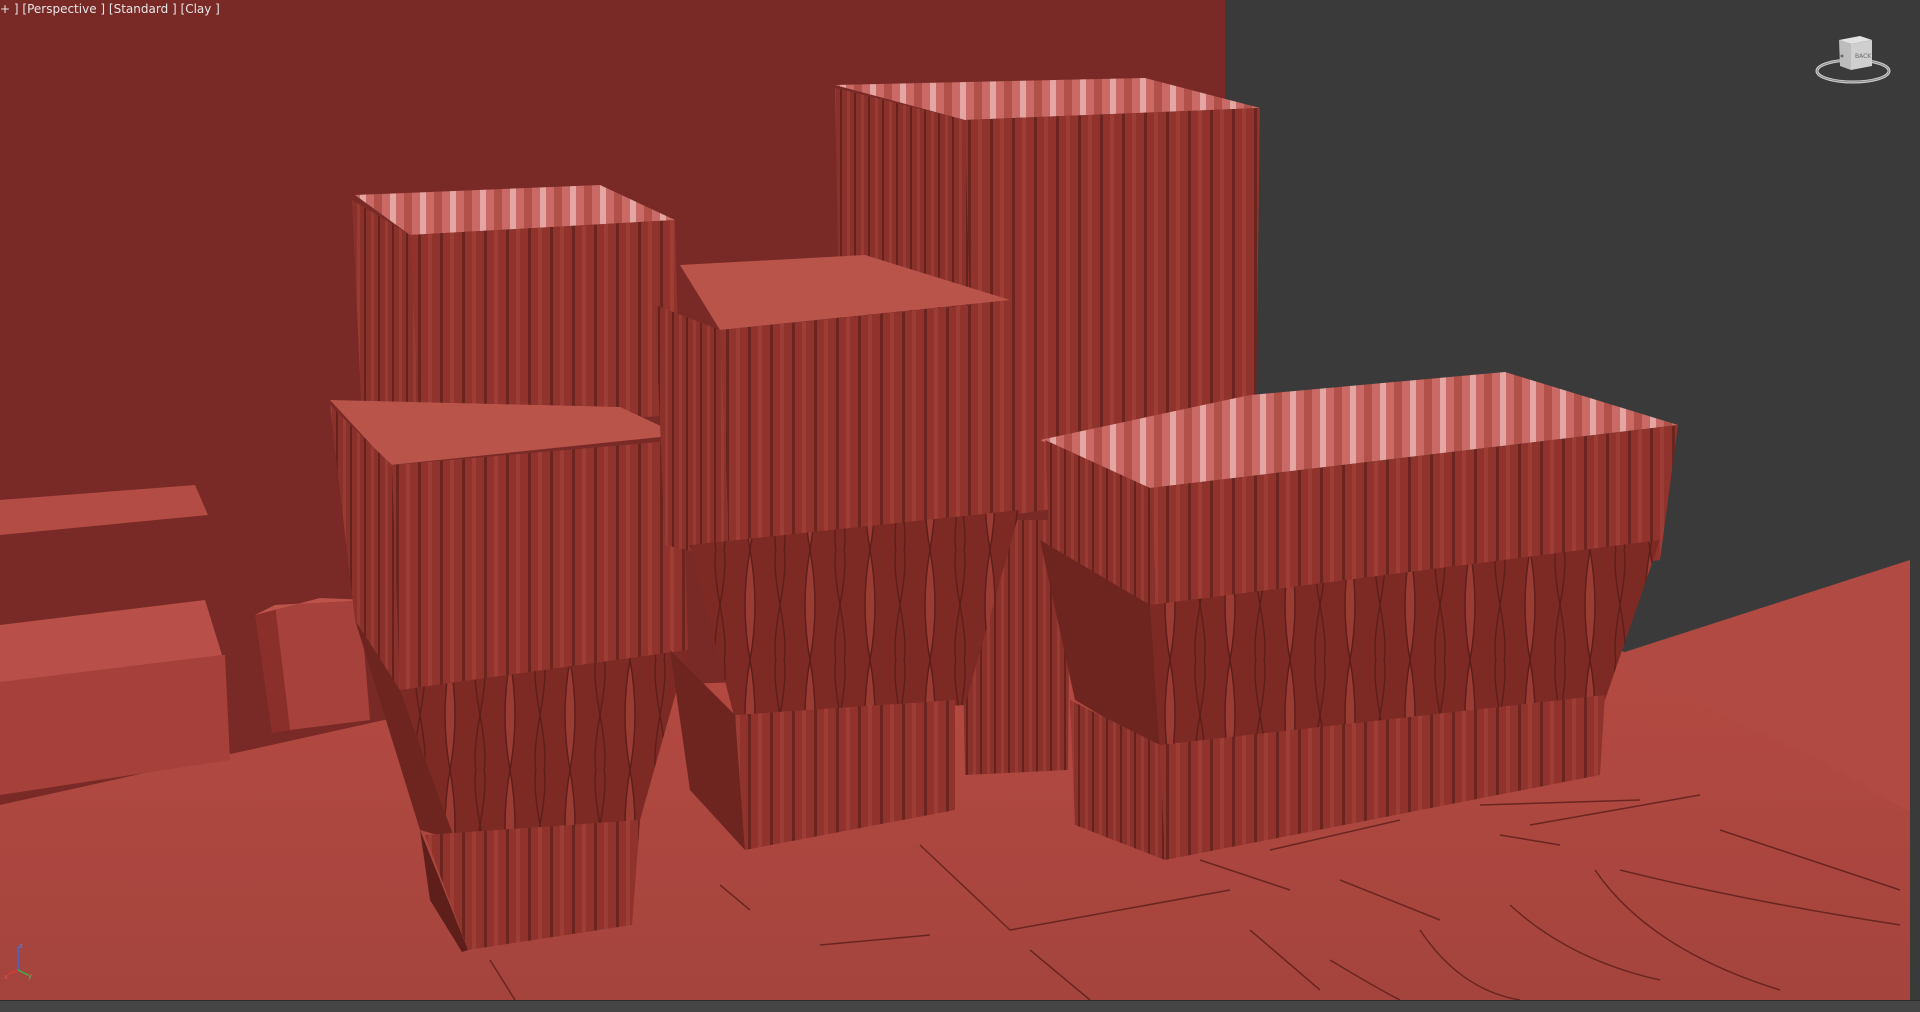 The image size is (1920, 1012). What do you see at coordinates (21, 946) in the screenshot?
I see `axis-z-label: z` at bounding box center [21, 946].